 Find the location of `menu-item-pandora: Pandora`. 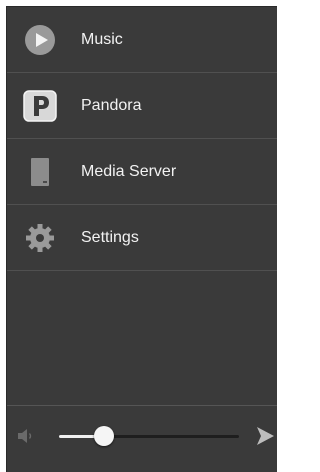

menu-item-pandora: Pandora is located at coordinates (142, 106).